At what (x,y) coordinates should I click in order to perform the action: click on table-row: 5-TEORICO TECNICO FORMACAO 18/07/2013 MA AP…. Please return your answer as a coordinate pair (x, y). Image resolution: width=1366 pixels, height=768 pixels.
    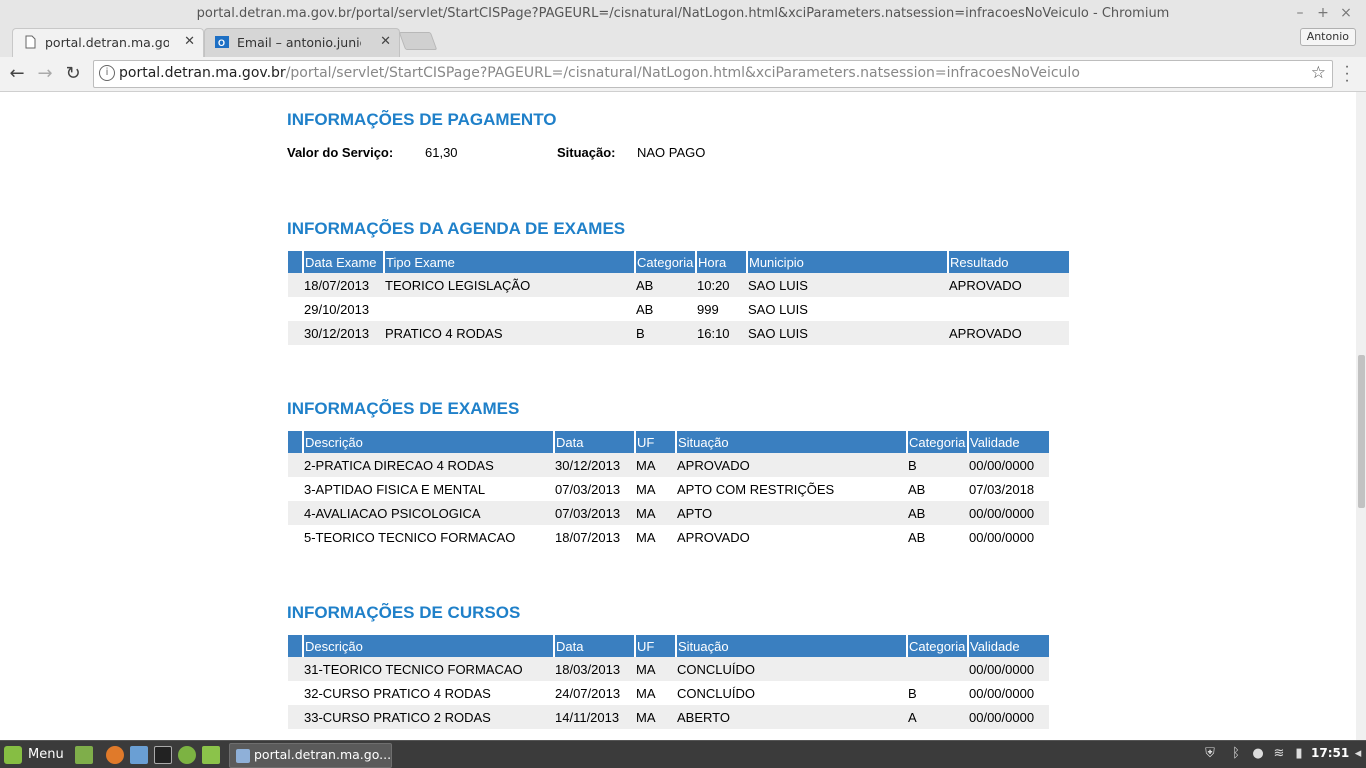
    Looking at the image, I should click on (668, 537).